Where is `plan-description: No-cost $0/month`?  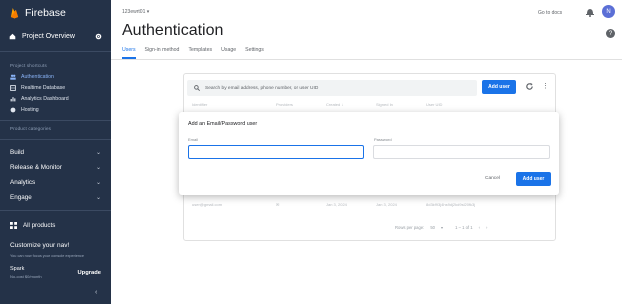 plan-description: No-cost $0/month is located at coordinates (26, 276).